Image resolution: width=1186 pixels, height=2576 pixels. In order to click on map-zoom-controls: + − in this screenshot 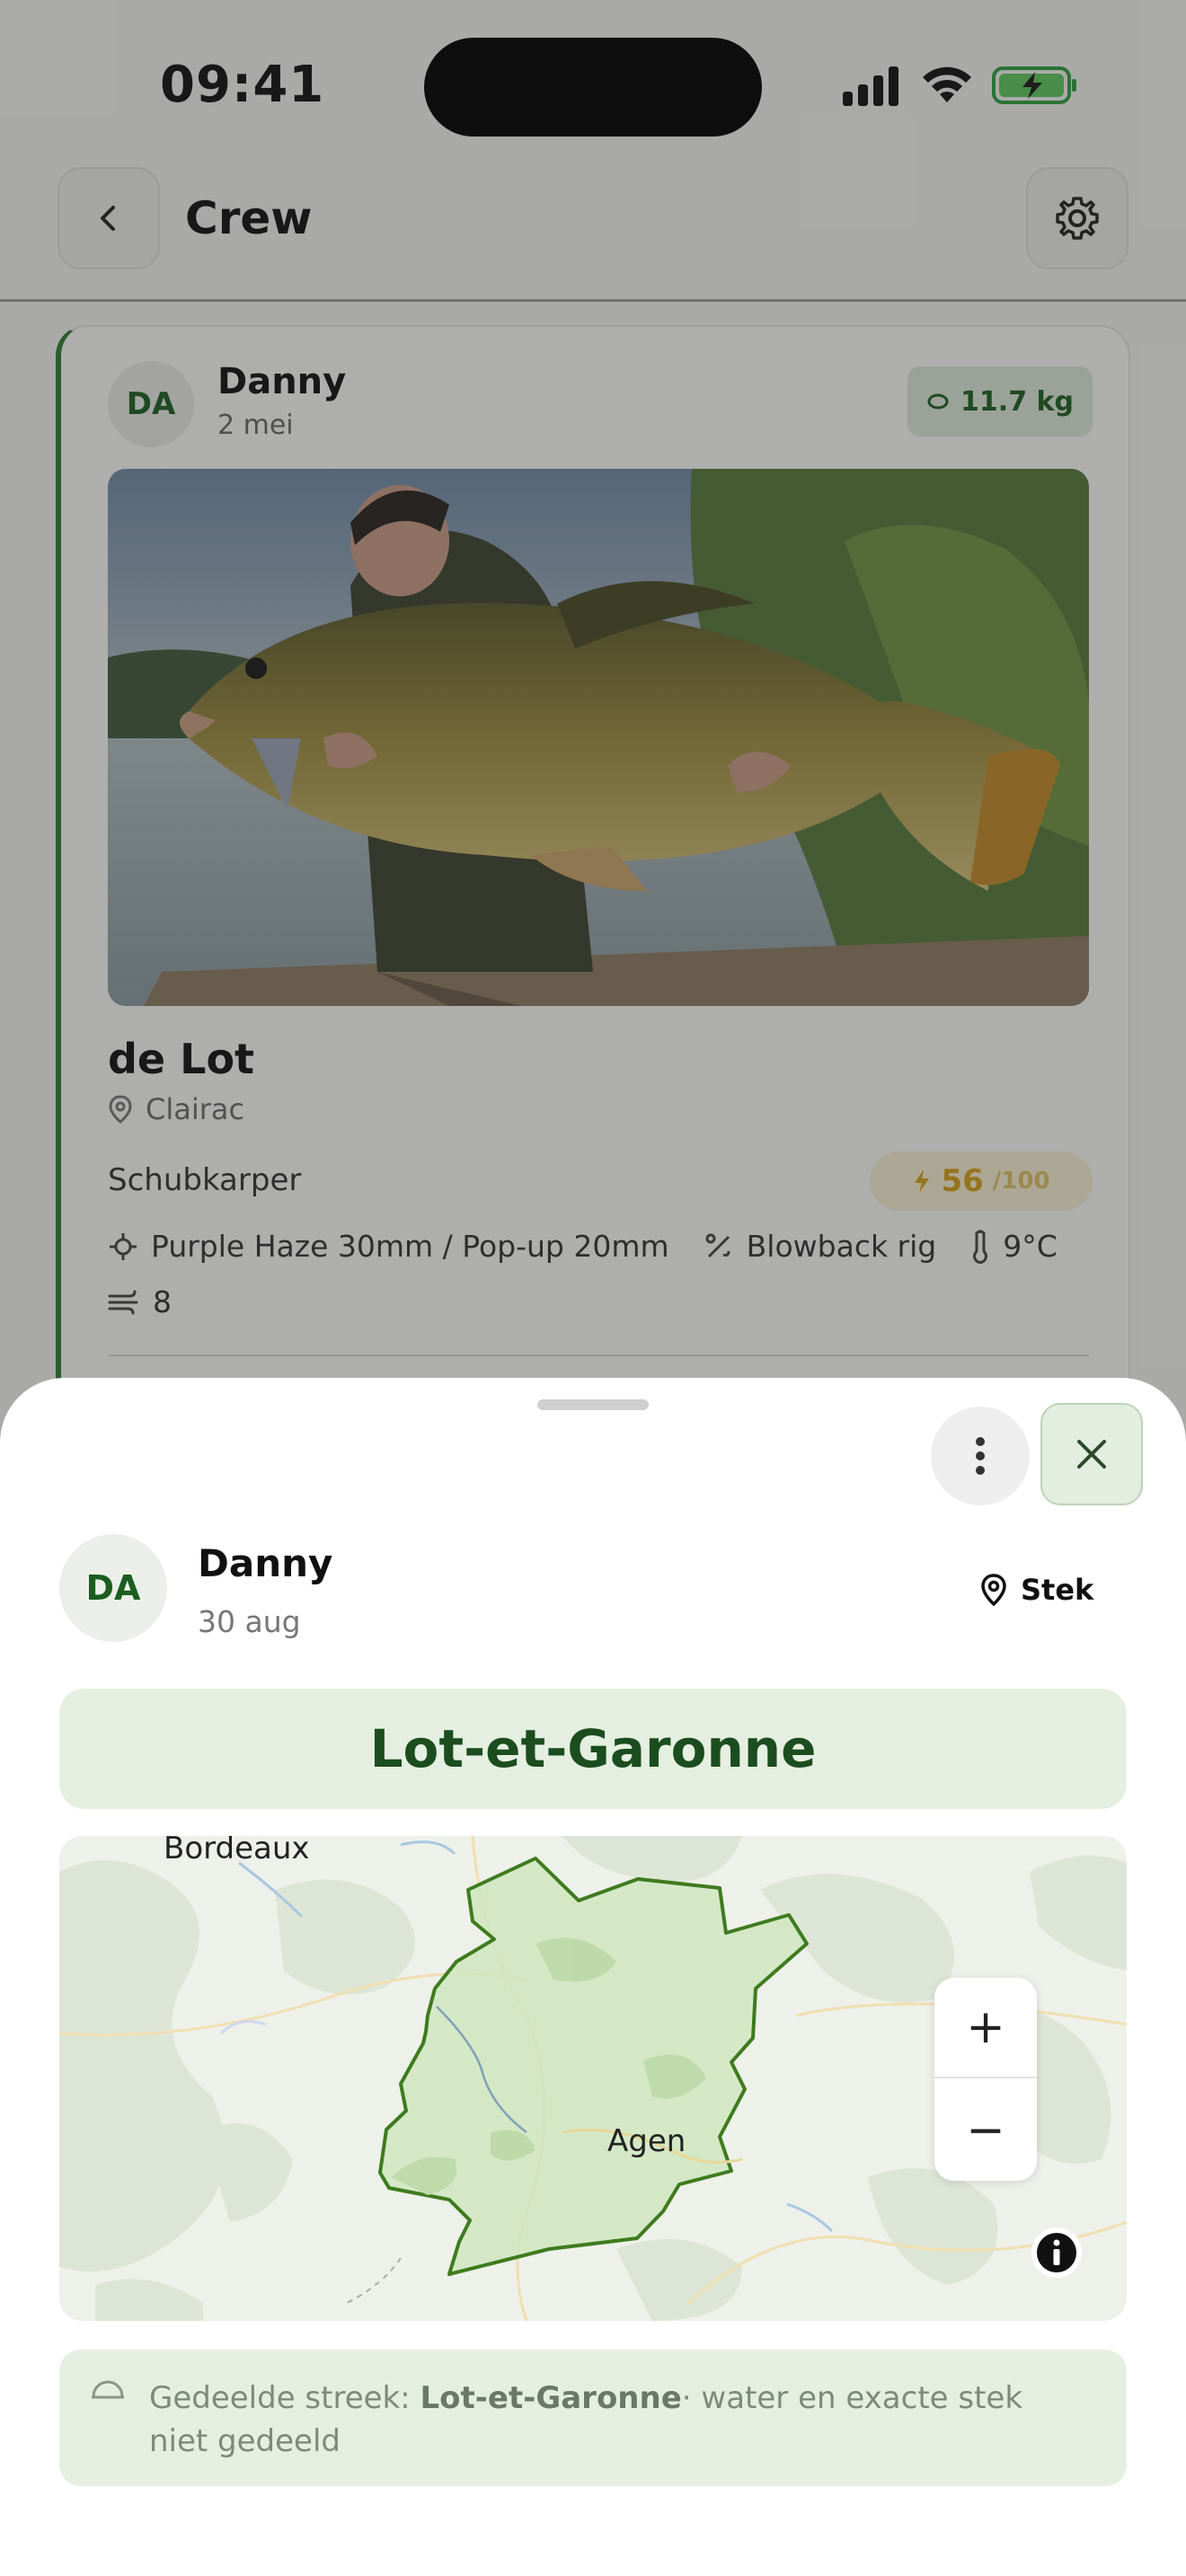, I will do `click(985, 2079)`.